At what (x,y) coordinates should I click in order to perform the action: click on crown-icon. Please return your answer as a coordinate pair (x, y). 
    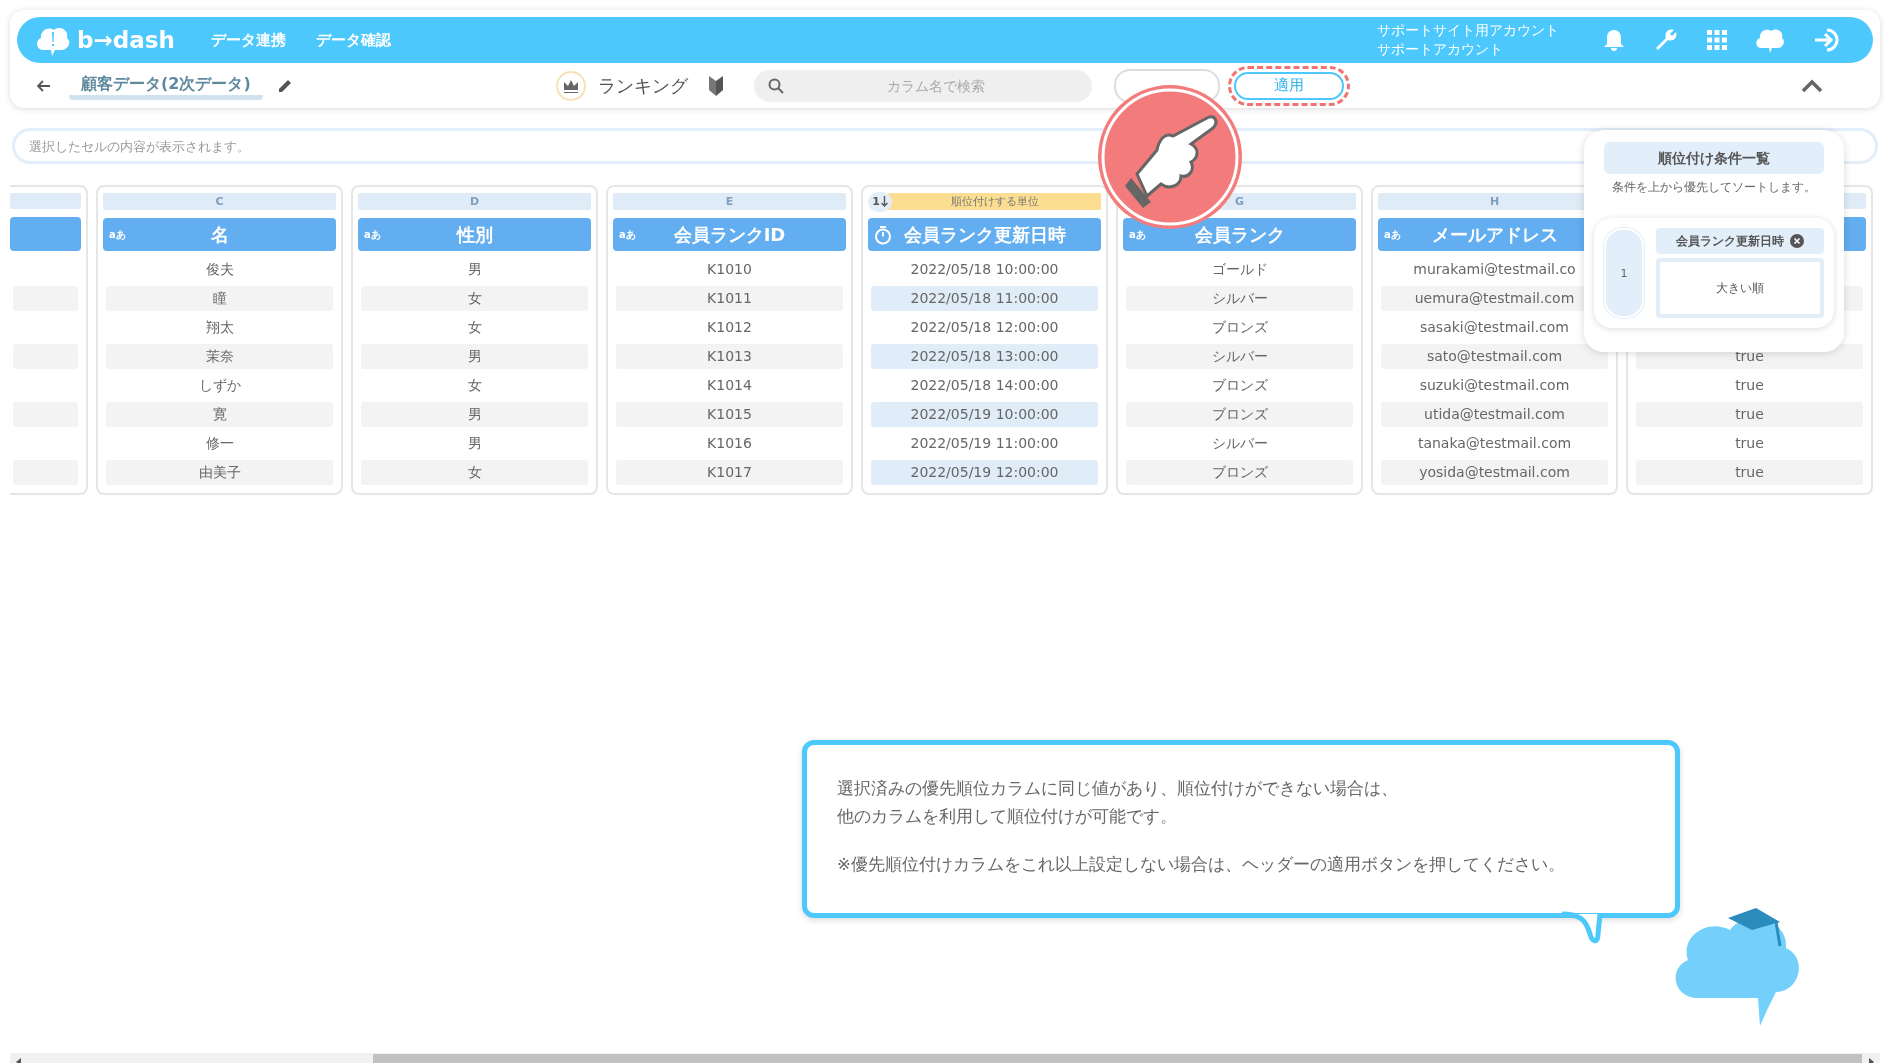
    Looking at the image, I should click on (570, 85).